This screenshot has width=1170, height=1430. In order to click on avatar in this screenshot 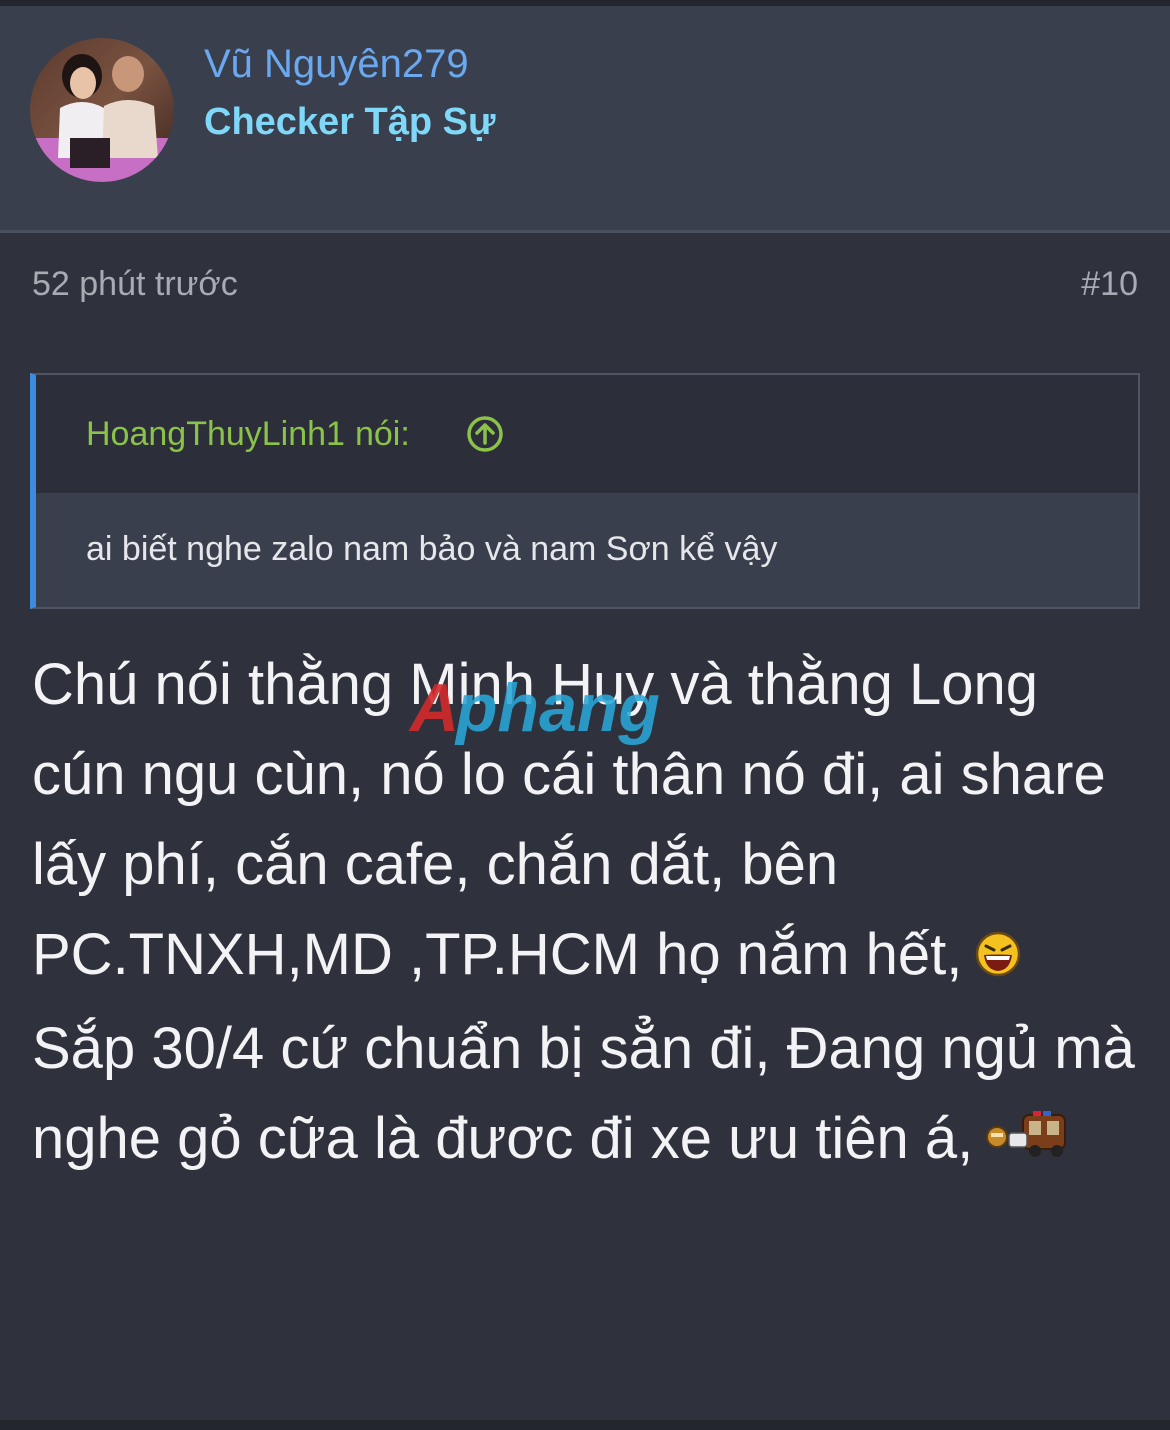, I will do `click(102, 110)`.